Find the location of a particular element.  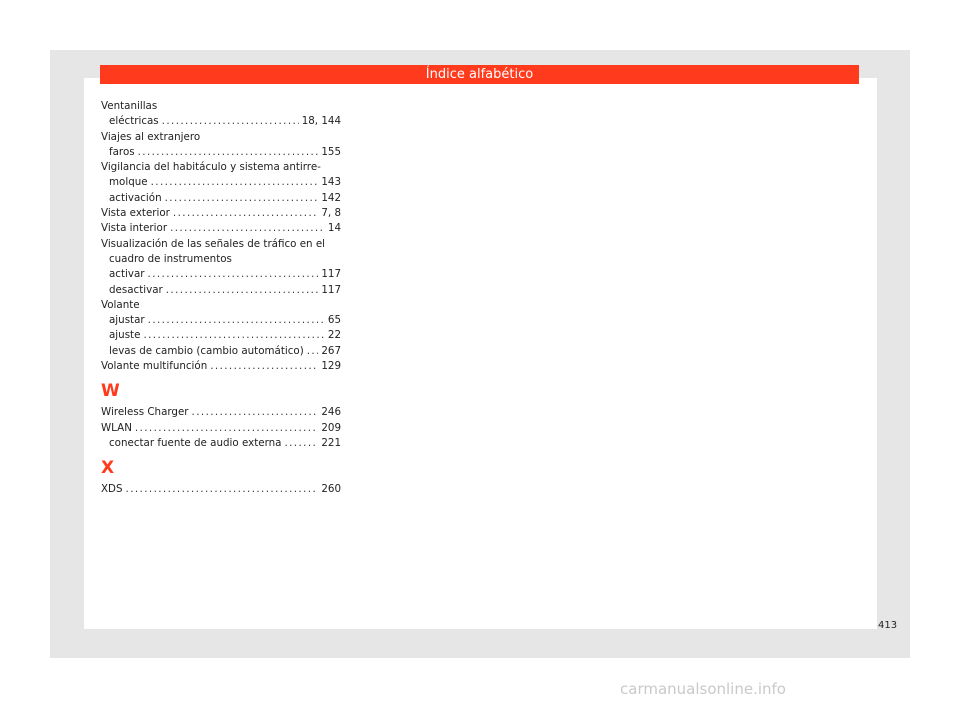

index-entry-page: 18, 144 is located at coordinates (321, 121).